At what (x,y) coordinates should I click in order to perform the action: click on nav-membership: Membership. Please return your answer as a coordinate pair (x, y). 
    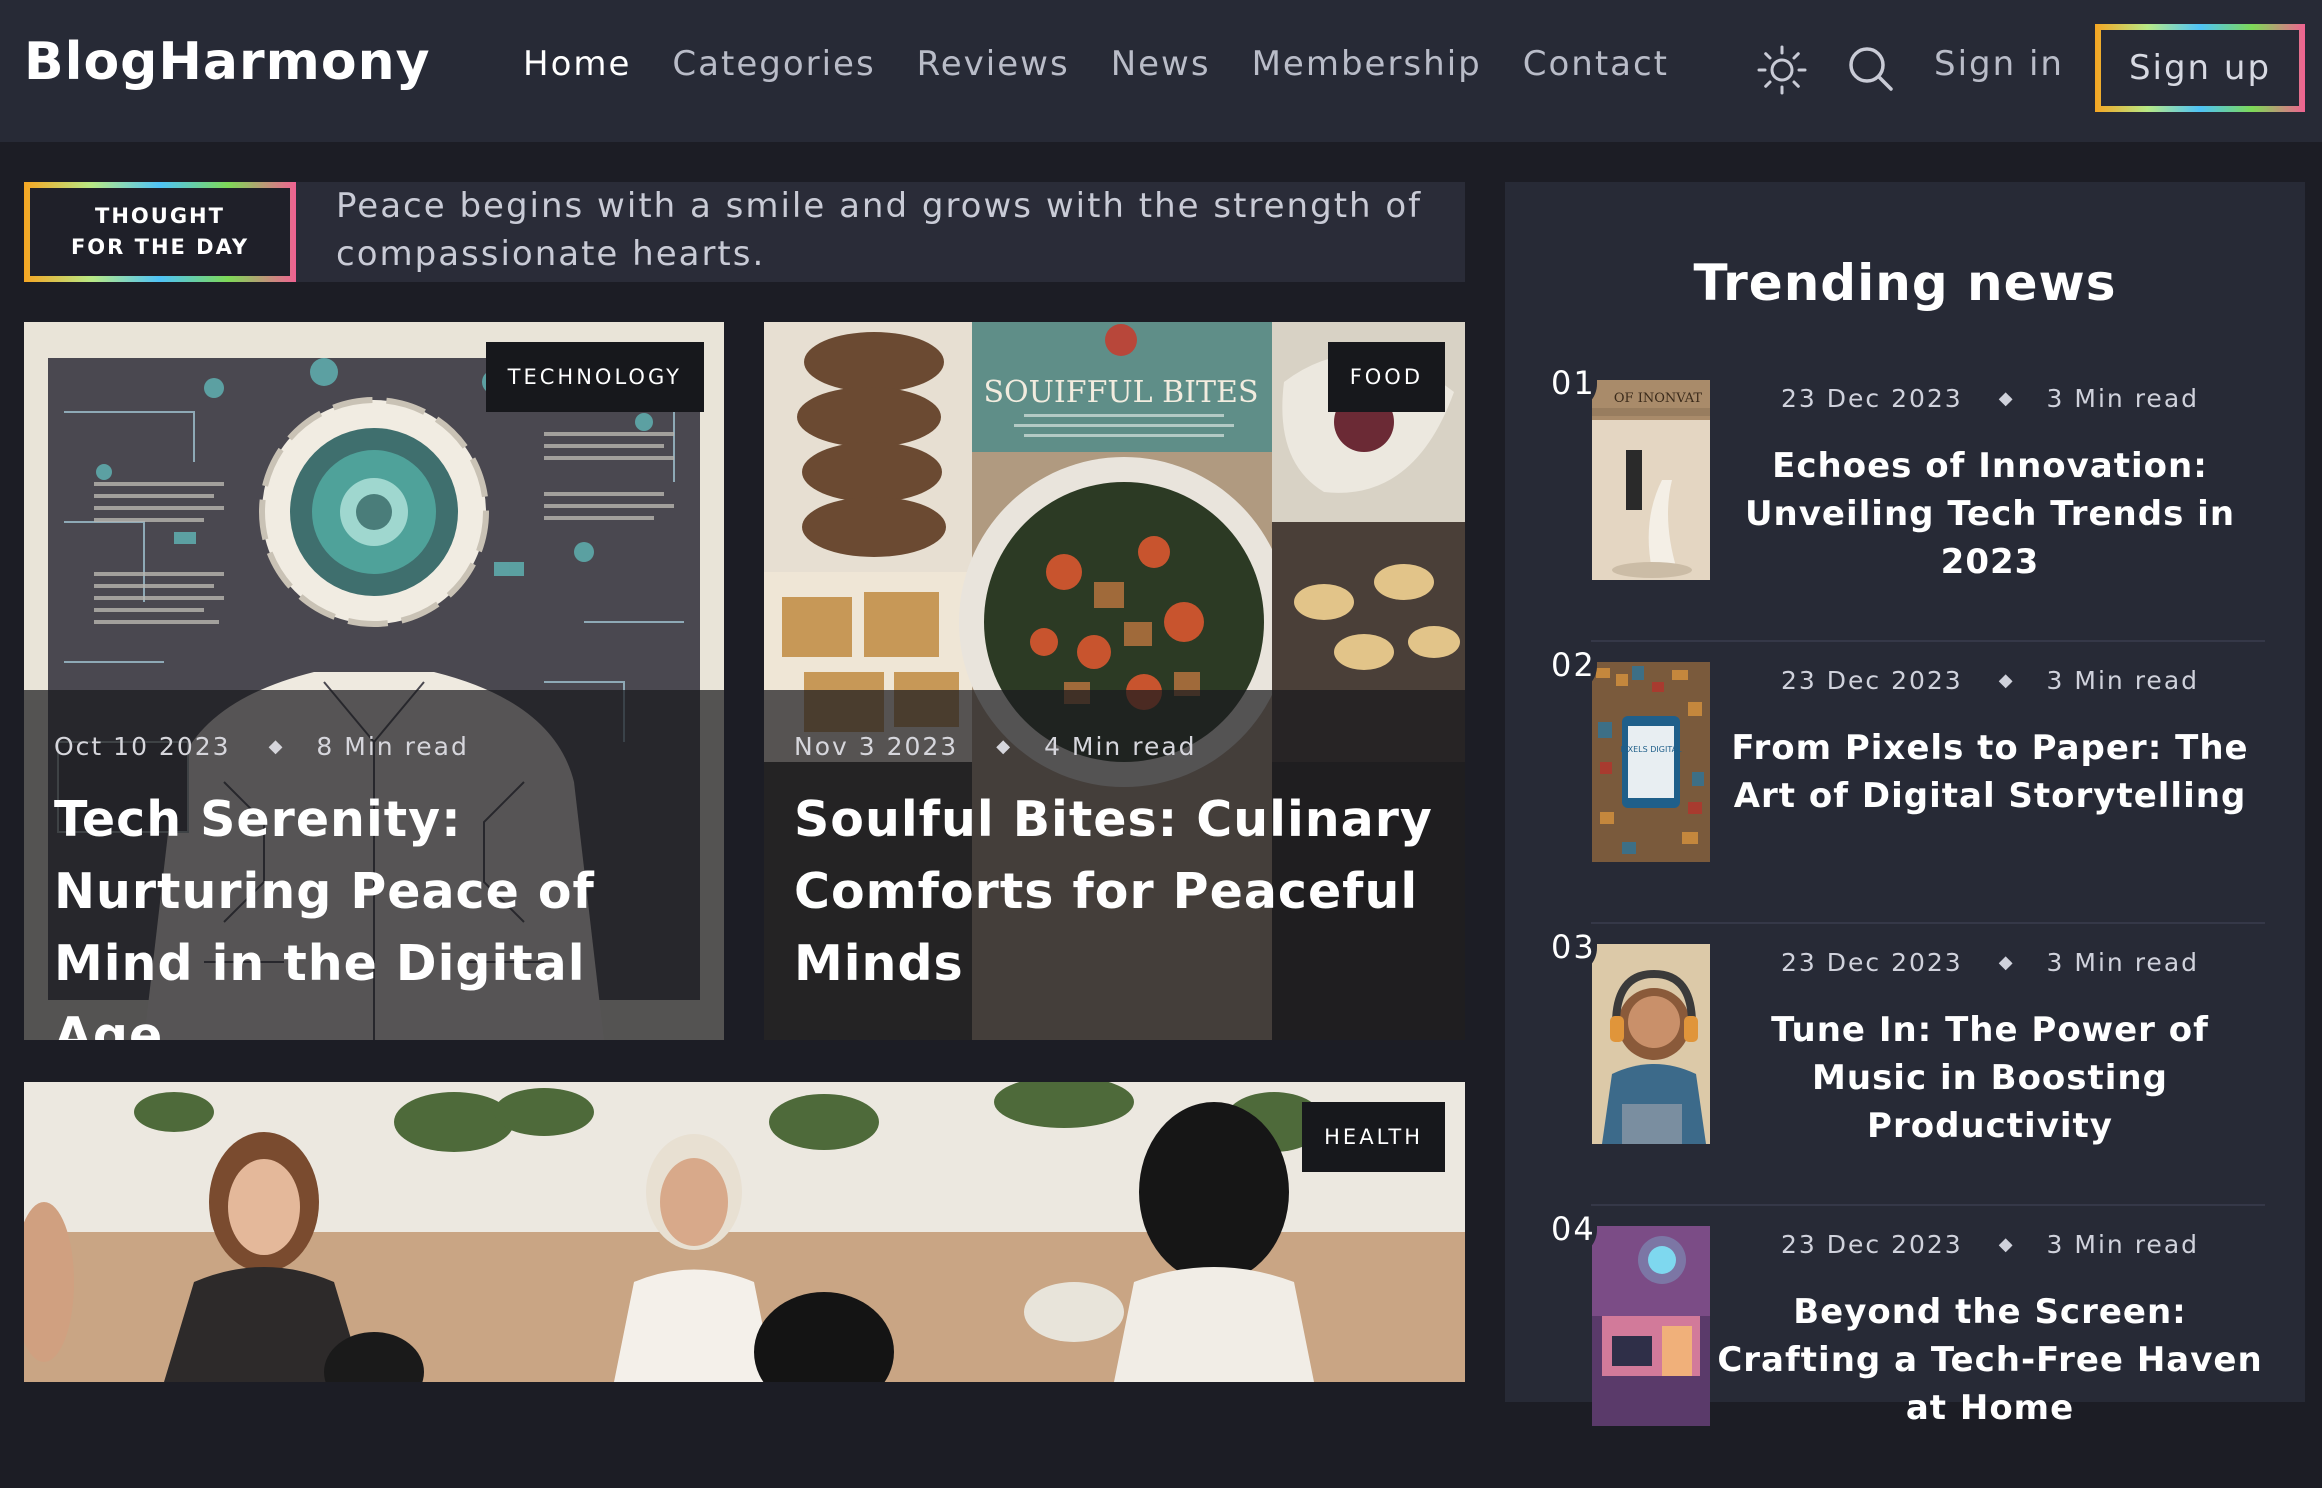
    Looking at the image, I should click on (1367, 64).